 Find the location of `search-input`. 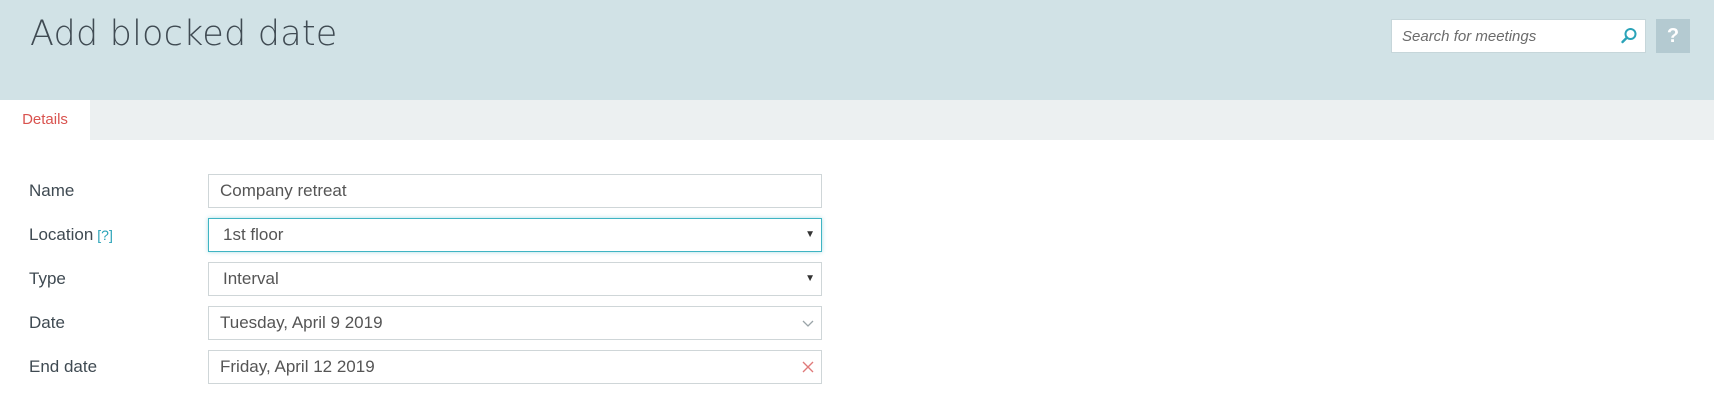

search-input is located at coordinates (1502, 36).